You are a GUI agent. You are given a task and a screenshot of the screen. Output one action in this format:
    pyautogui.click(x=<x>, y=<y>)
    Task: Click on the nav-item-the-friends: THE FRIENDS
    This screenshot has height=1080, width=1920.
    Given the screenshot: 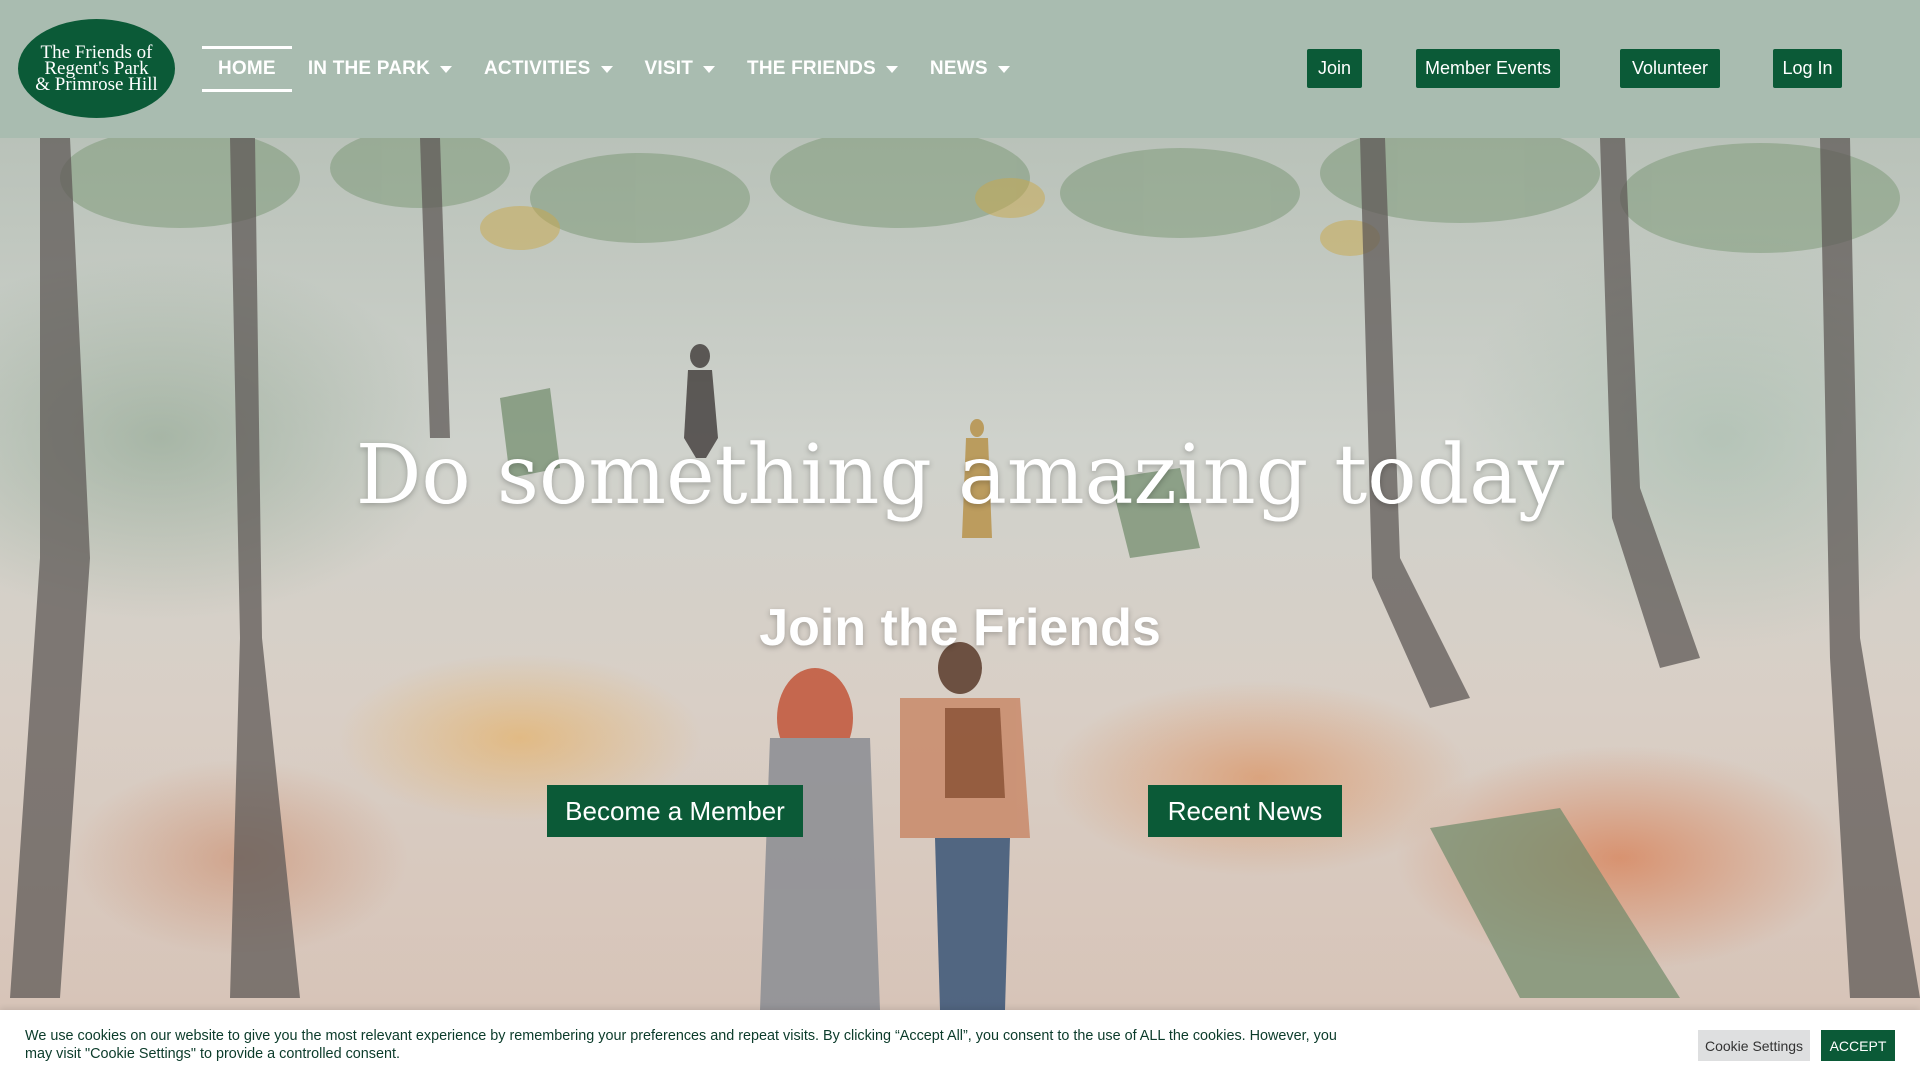 What is the action you would take?
    pyautogui.click(x=822, y=69)
    